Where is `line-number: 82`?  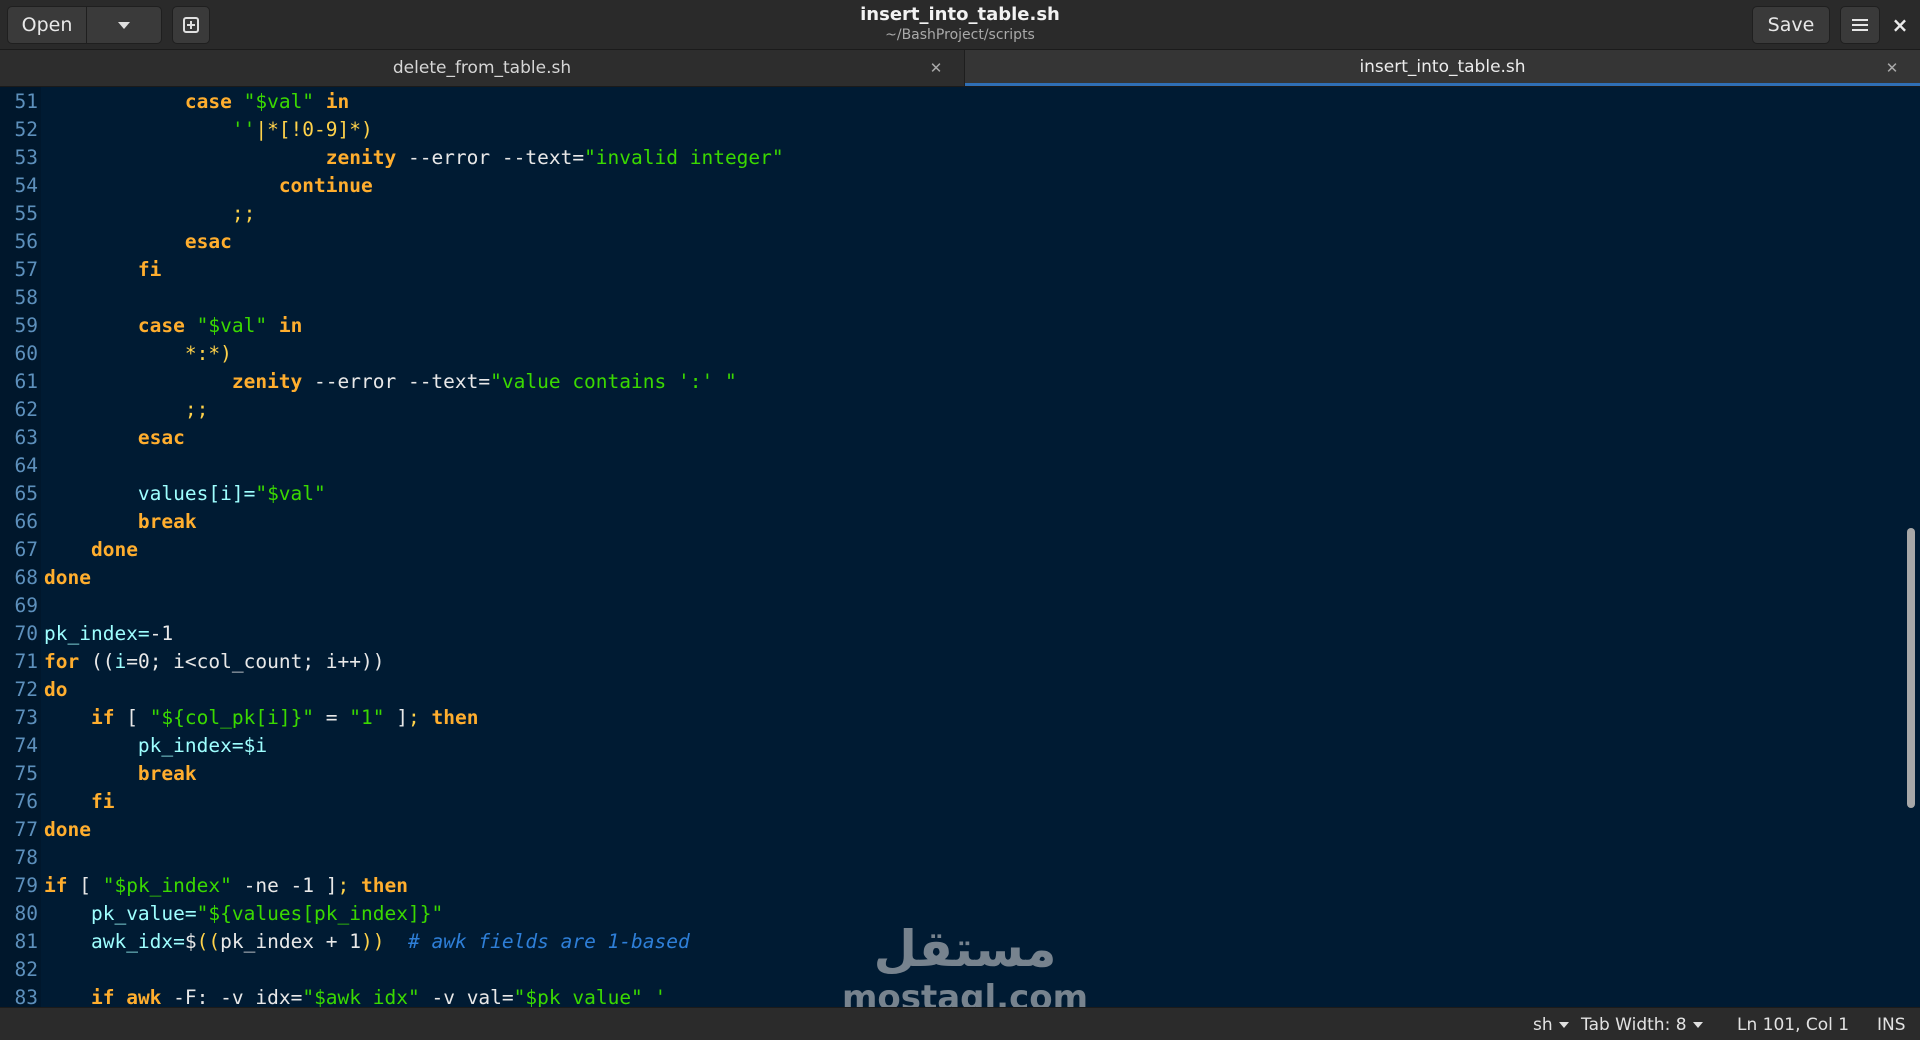
line-number: 82 is located at coordinates (26, 969).